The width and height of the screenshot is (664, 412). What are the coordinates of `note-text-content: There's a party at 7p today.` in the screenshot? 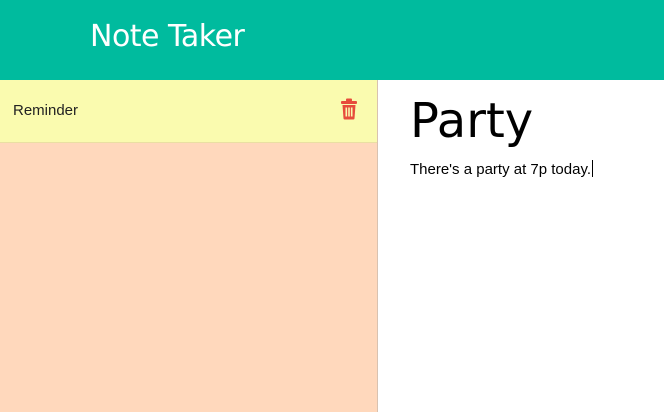 It's located at (501, 169).